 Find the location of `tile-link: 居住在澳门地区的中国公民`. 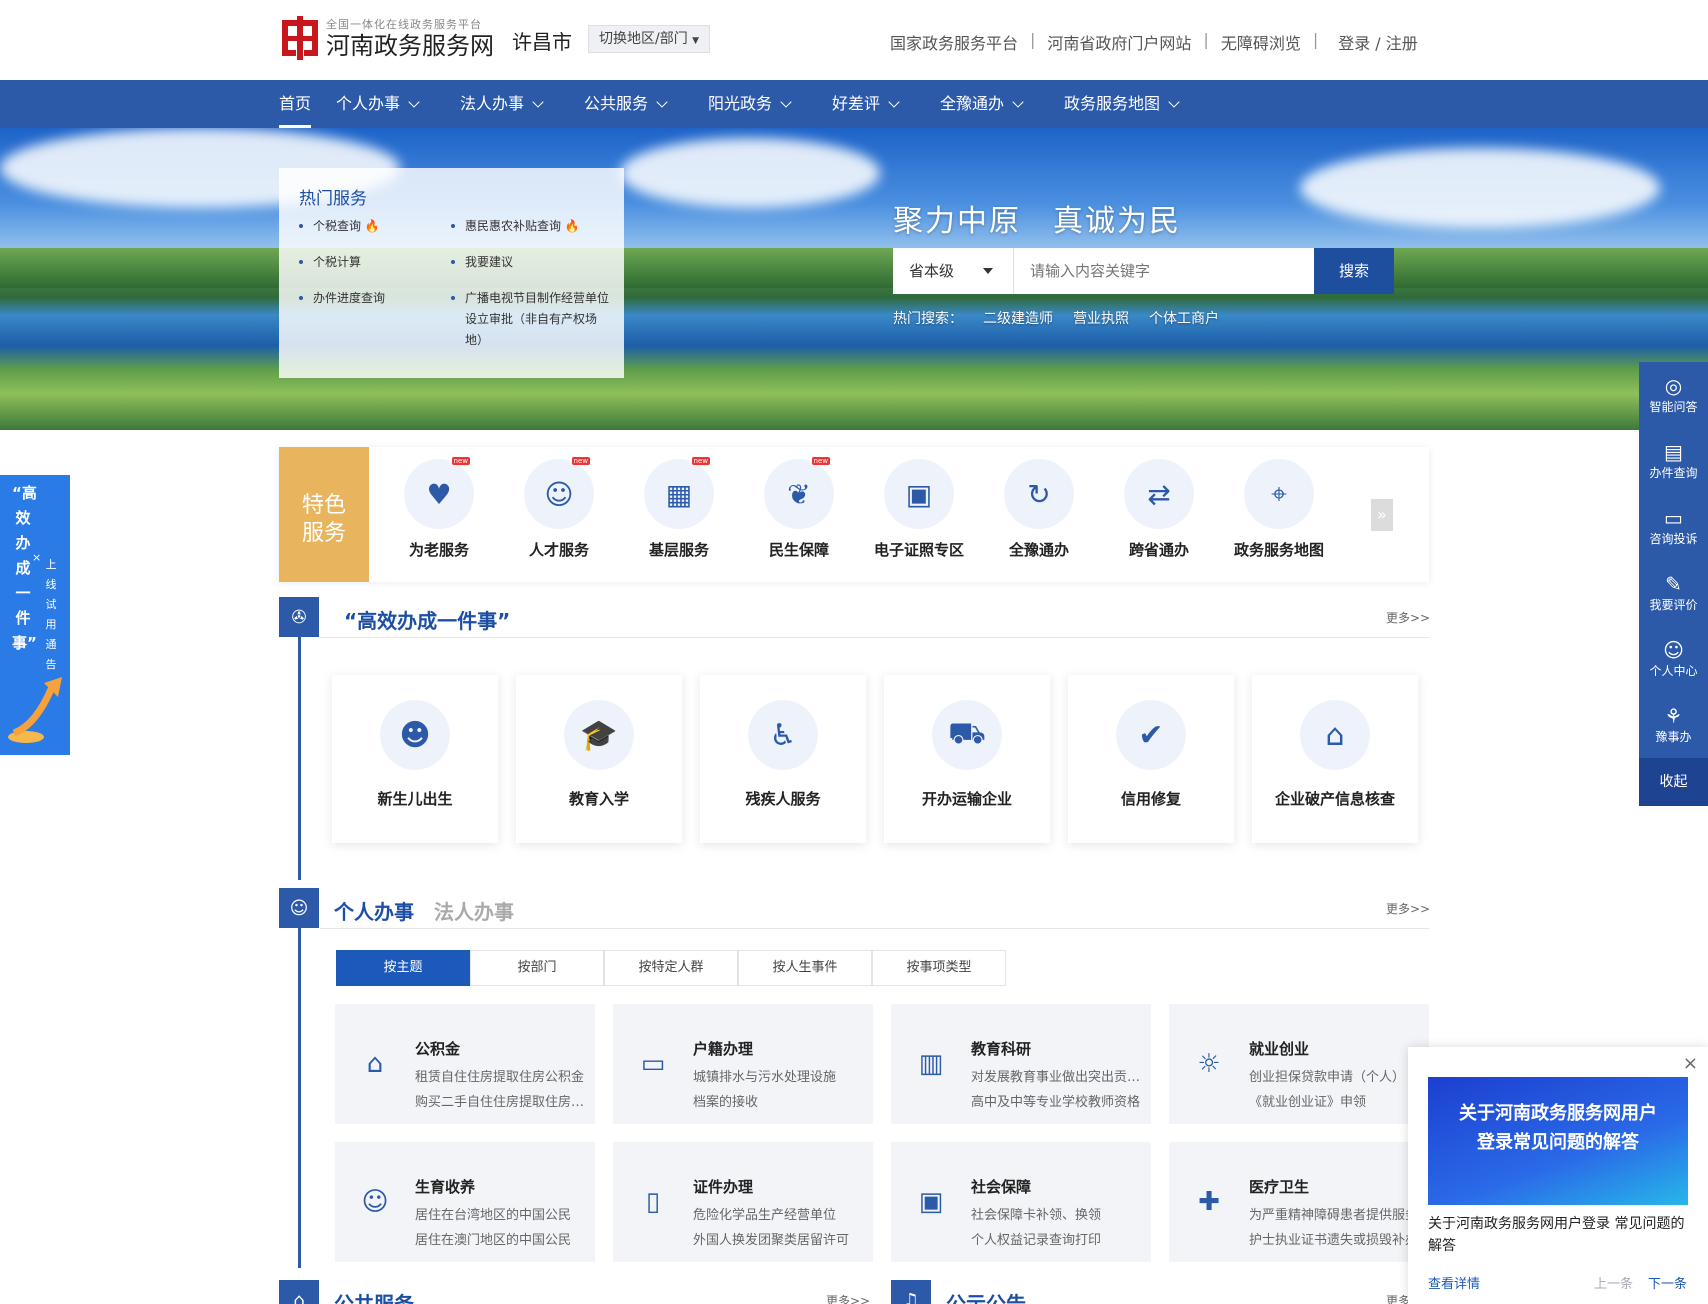

tile-link: 居住在澳门地区的中国公民 is located at coordinates (500, 1238).